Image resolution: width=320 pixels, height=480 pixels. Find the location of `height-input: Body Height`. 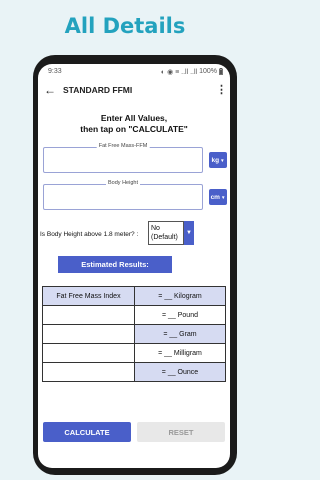

height-input: Body Height is located at coordinates (123, 195).